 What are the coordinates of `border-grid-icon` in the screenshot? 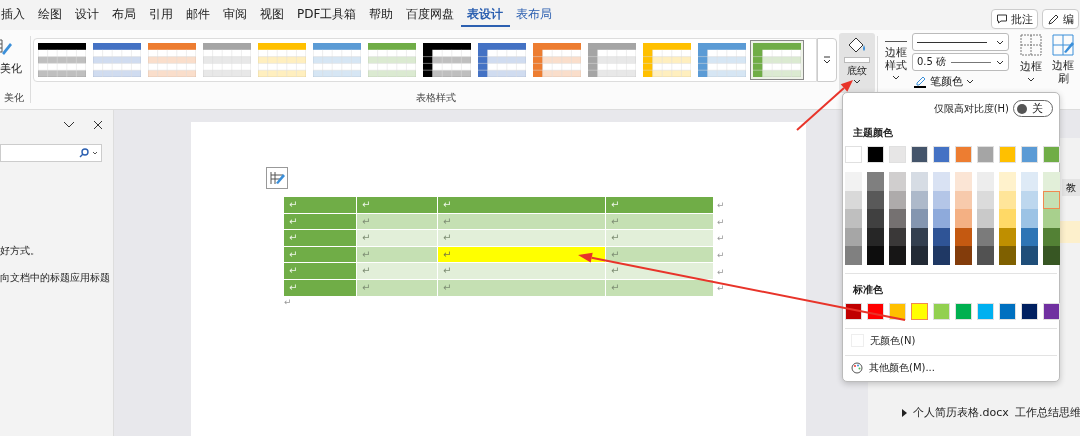 It's located at (1031, 45).